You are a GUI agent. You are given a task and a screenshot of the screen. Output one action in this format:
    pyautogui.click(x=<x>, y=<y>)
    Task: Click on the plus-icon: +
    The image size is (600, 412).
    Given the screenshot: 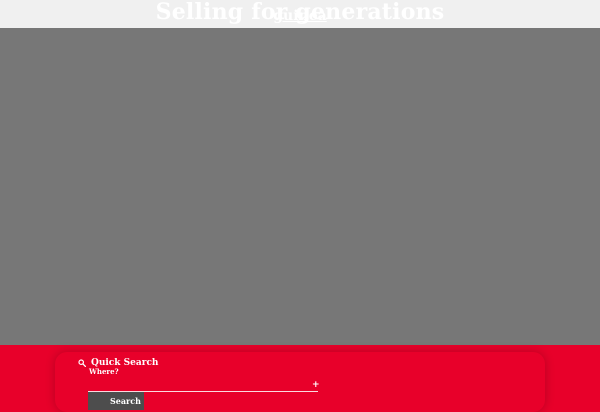 What is the action you would take?
    pyautogui.click(x=316, y=385)
    